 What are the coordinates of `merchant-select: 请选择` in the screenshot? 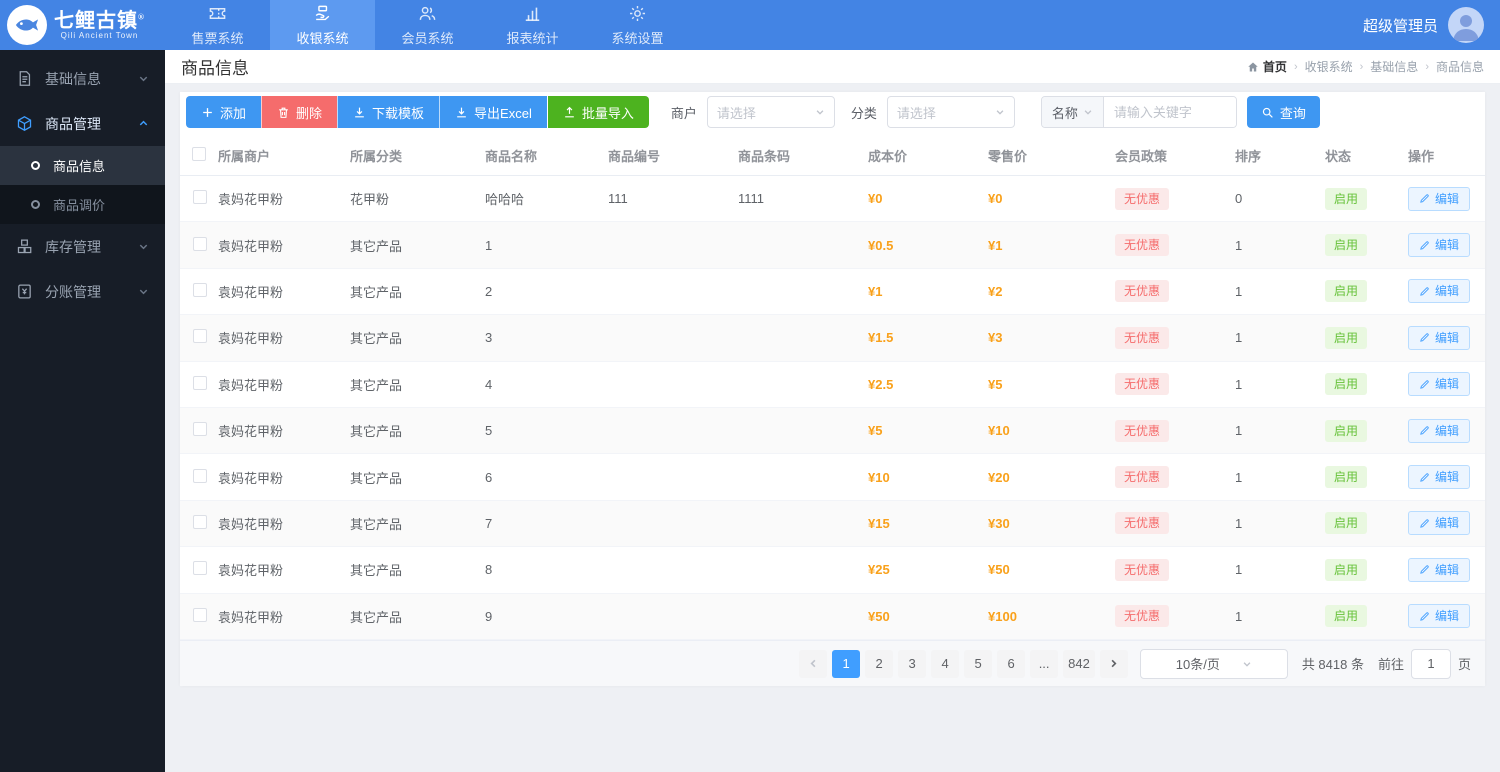 It's located at (770, 112).